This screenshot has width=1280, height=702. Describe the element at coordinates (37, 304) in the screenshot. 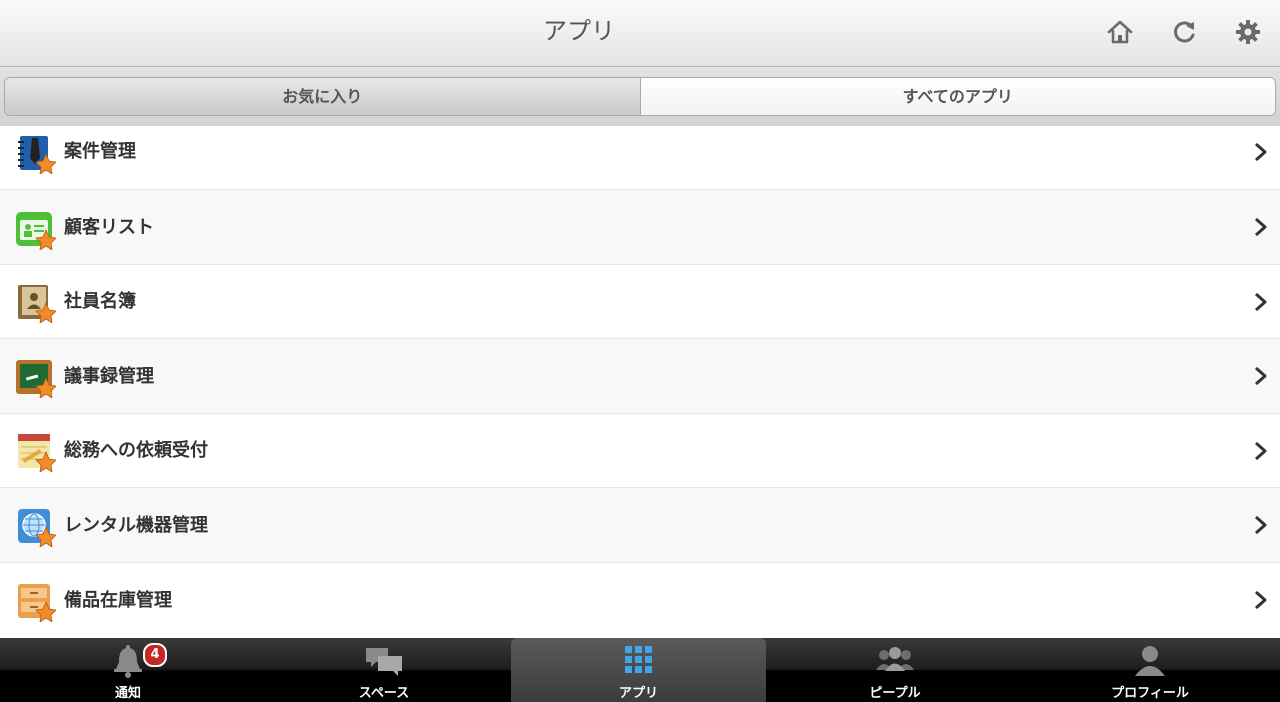

I see `address-book-icon` at that location.